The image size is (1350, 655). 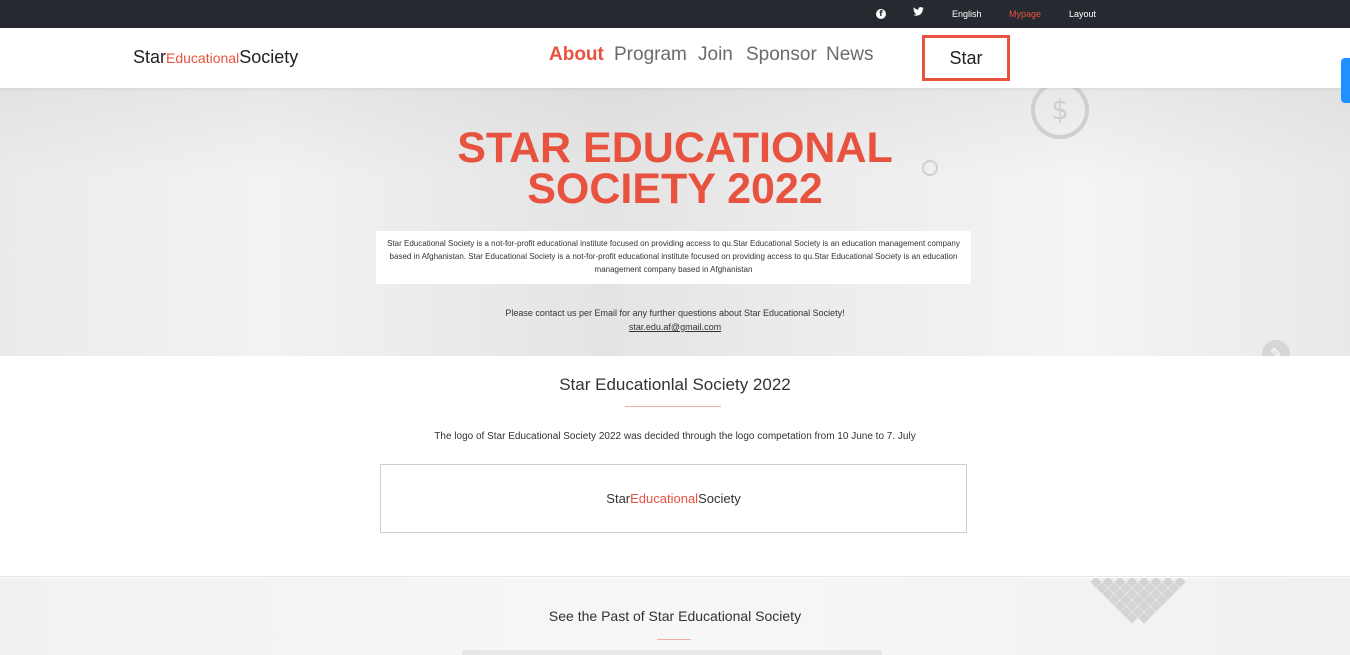 I want to click on site-logo: StarEducationalSociety, so click(x=215, y=57).